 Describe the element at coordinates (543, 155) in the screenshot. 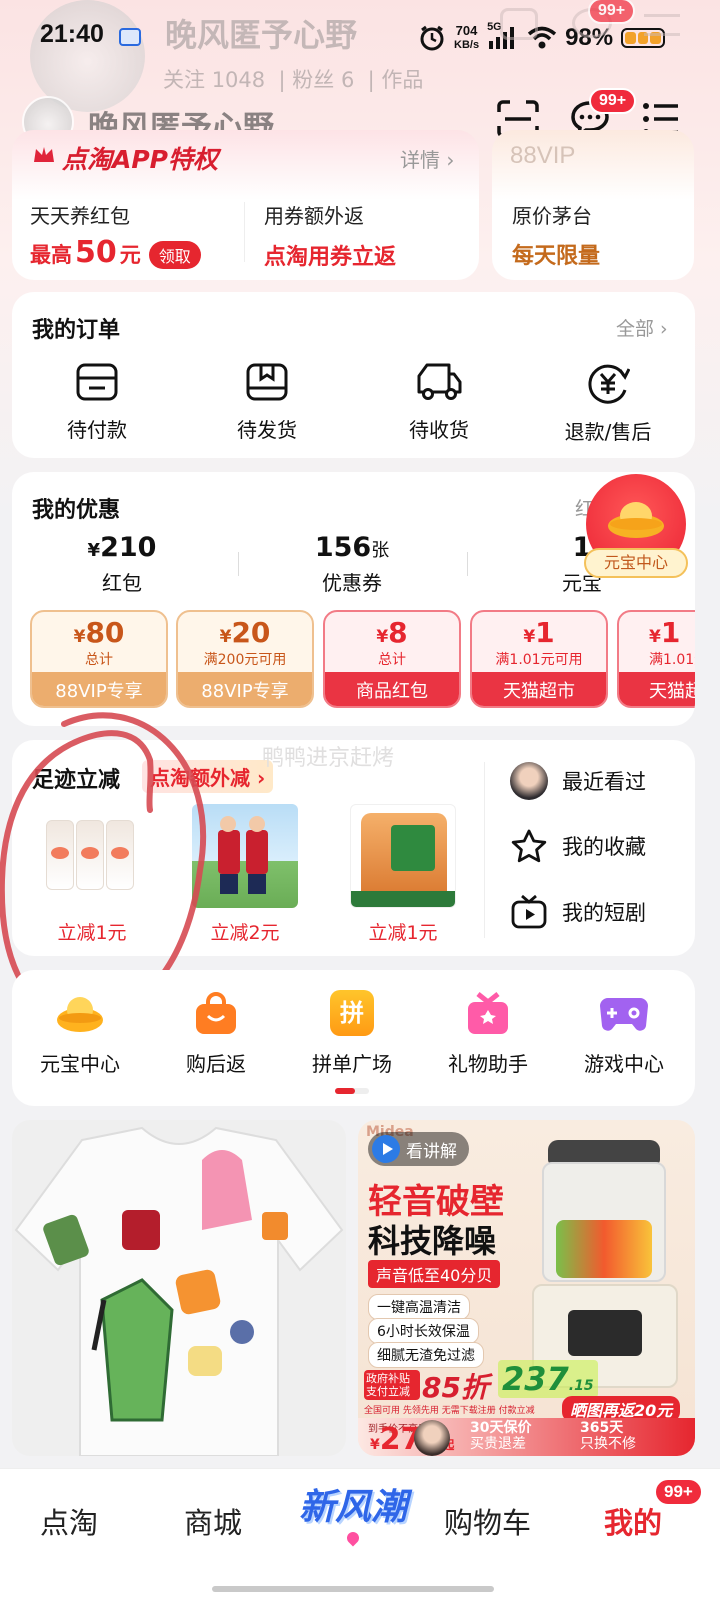

I see `vip88-title: 88VIP` at that location.